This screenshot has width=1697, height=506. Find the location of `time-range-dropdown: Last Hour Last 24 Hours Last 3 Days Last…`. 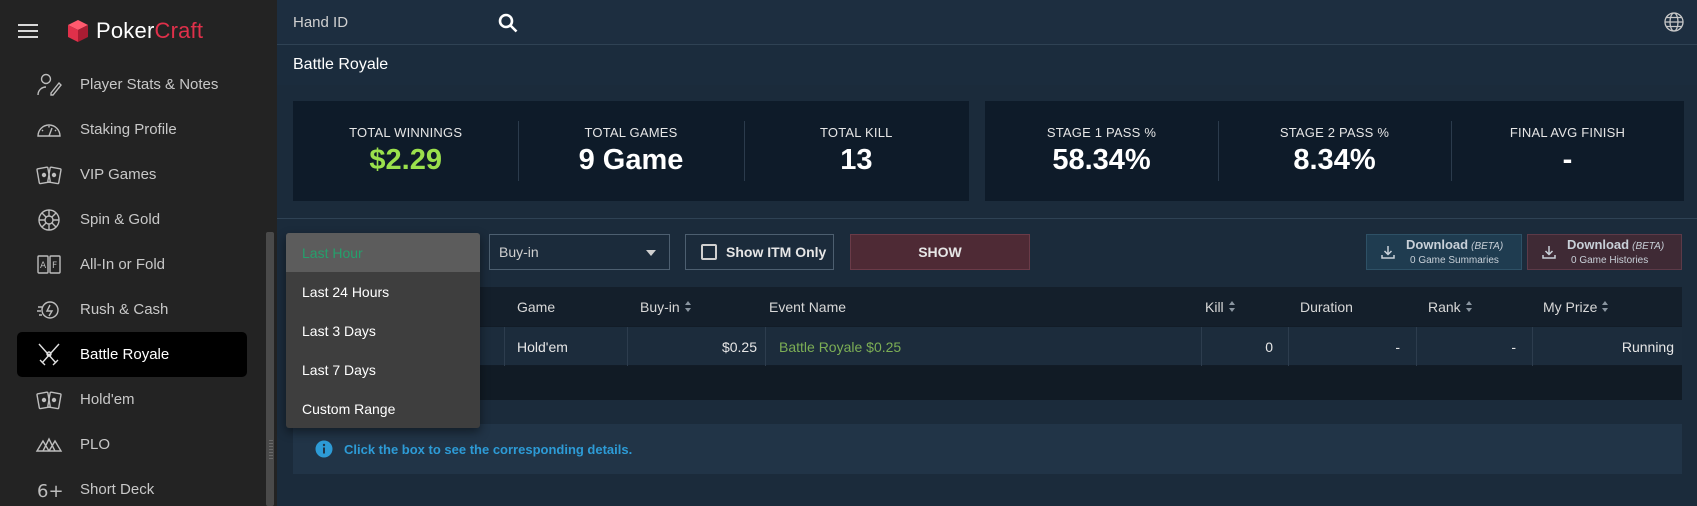

time-range-dropdown: Last Hour Last 24 Hours Last 3 Days Last… is located at coordinates (383, 330).